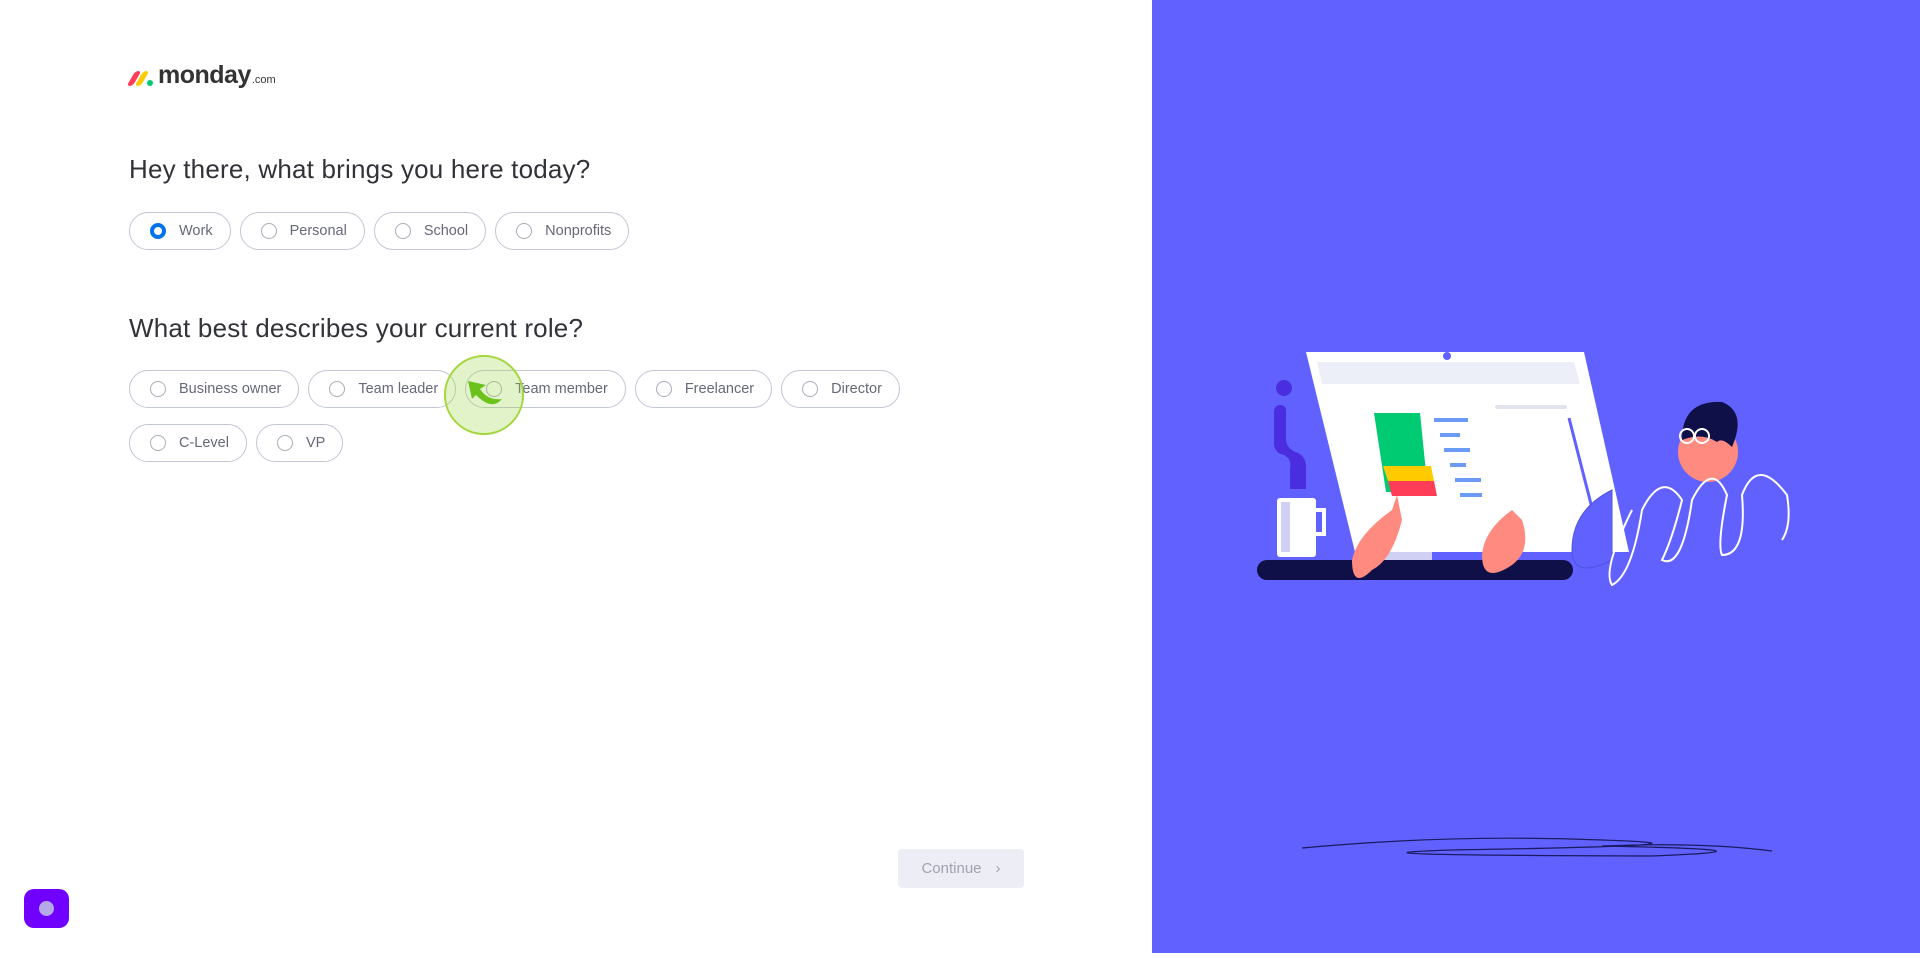  Describe the element at coordinates (196, 231) in the screenshot. I see `option-label: Work` at that location.